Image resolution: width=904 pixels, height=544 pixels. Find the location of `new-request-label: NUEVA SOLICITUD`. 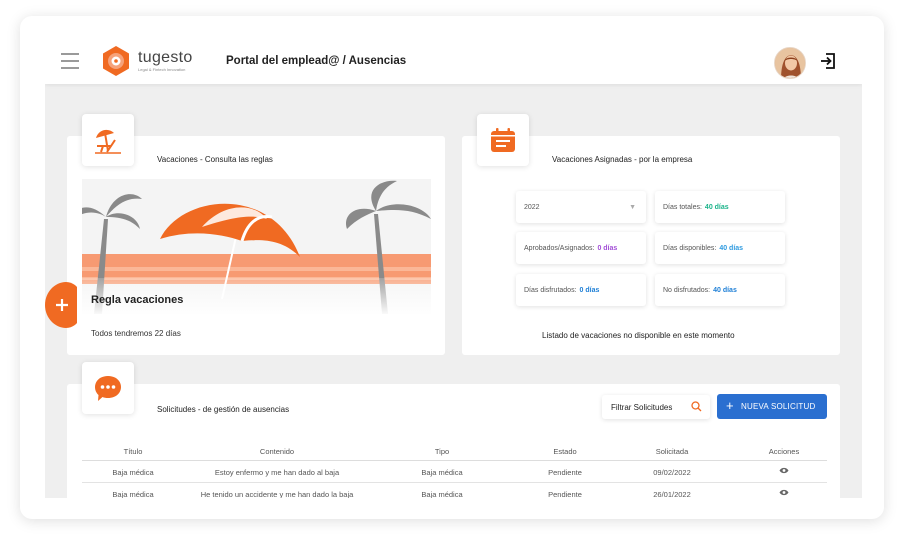

new-request-label: NUEVA SOLICITUD is located at coordinates (778, 406).